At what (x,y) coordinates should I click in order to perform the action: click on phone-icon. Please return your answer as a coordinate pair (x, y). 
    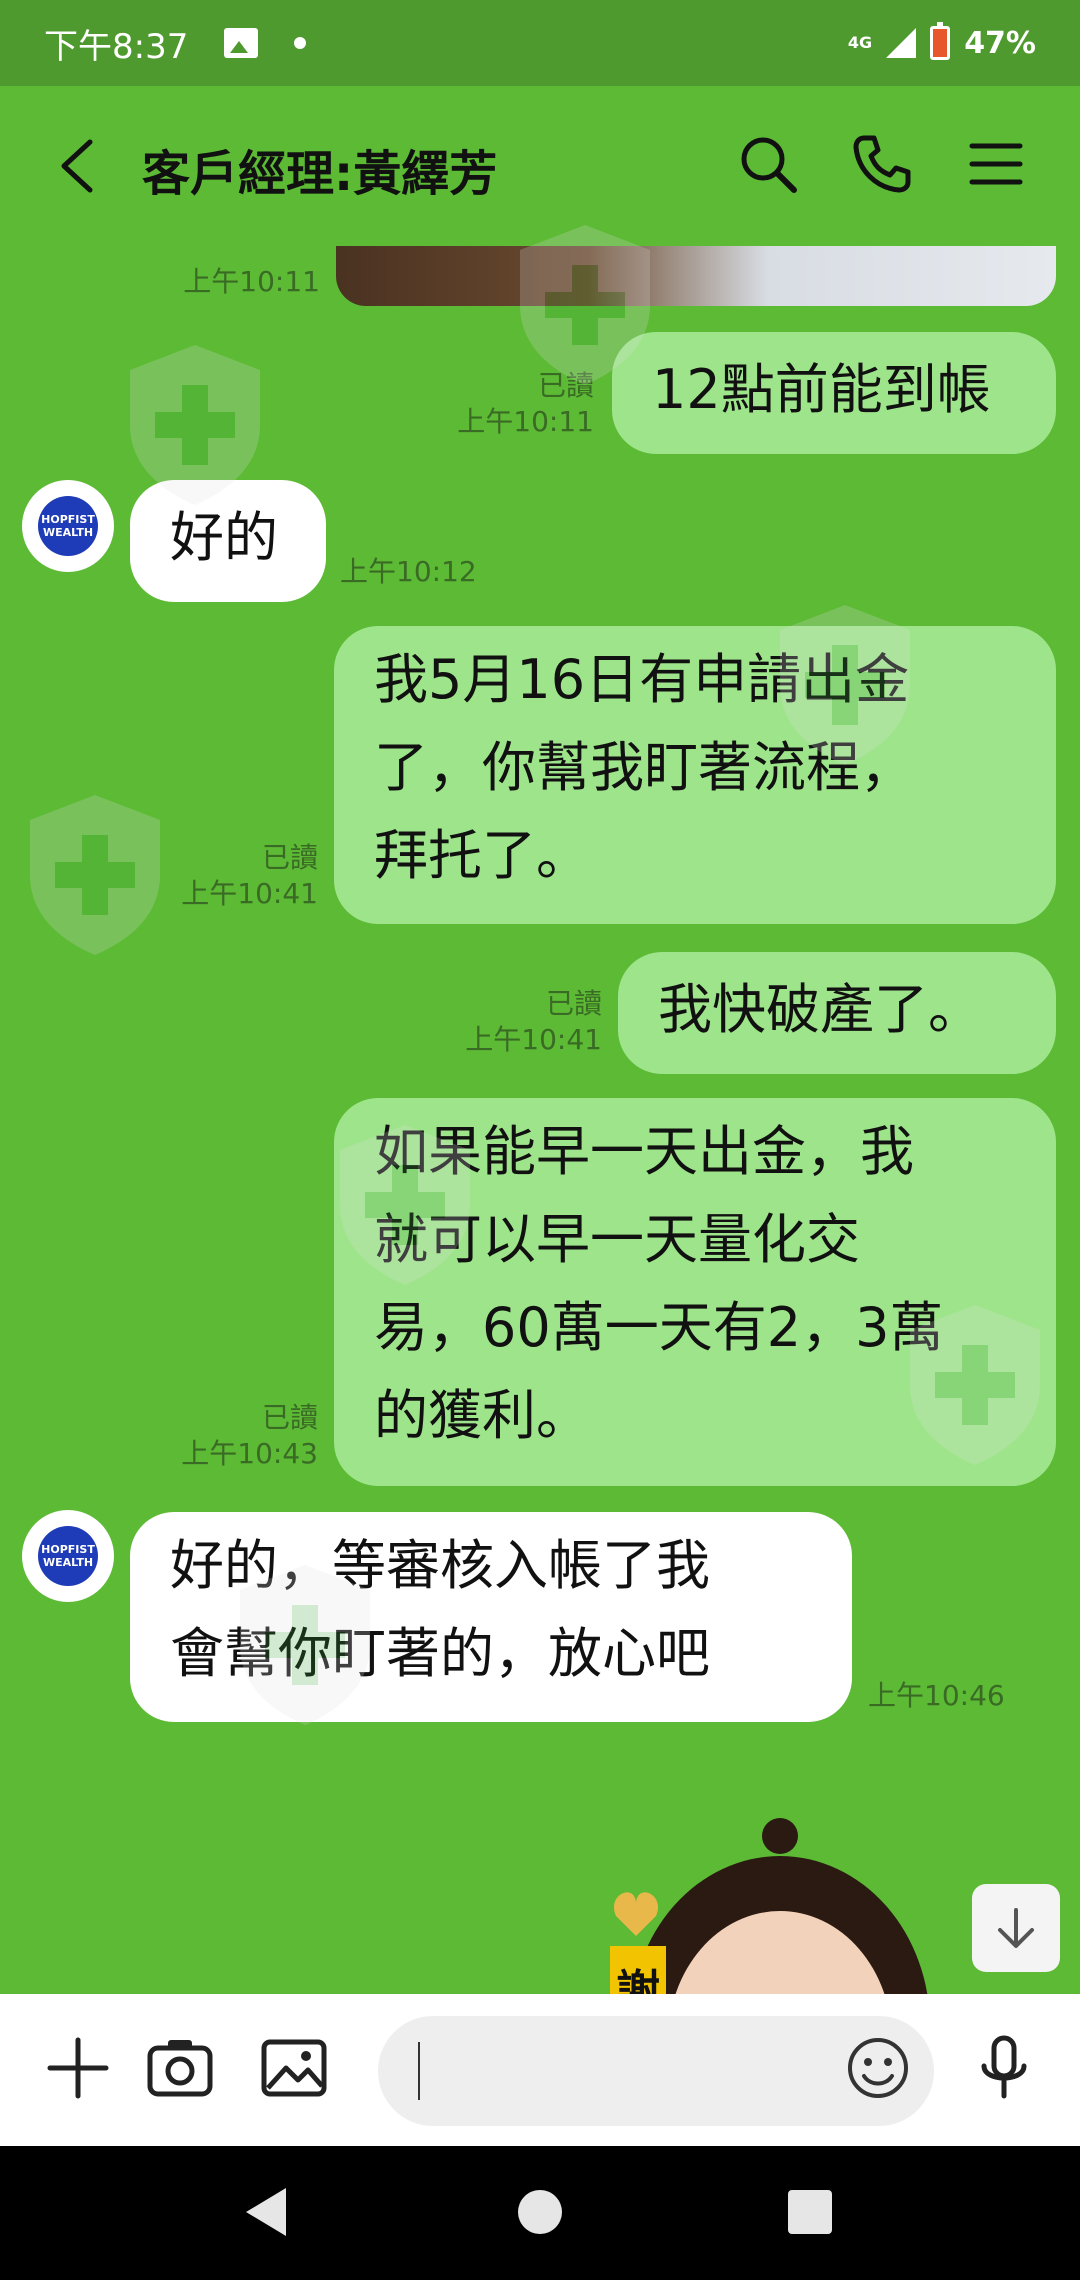
    Looking at the image, I should click on (882, 164).